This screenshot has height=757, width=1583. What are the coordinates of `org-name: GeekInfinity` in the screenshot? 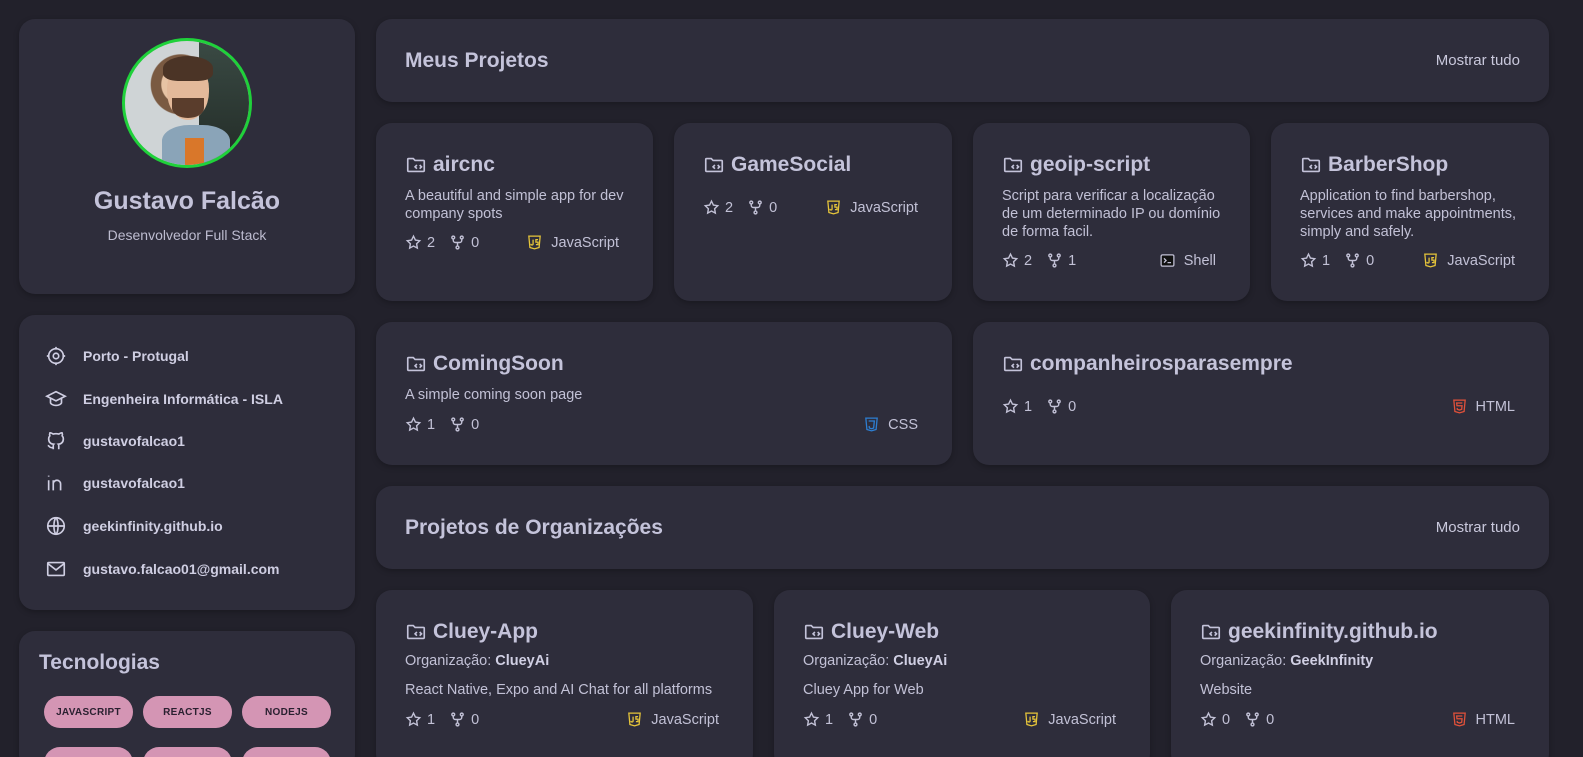 It's located at (1331, 661).